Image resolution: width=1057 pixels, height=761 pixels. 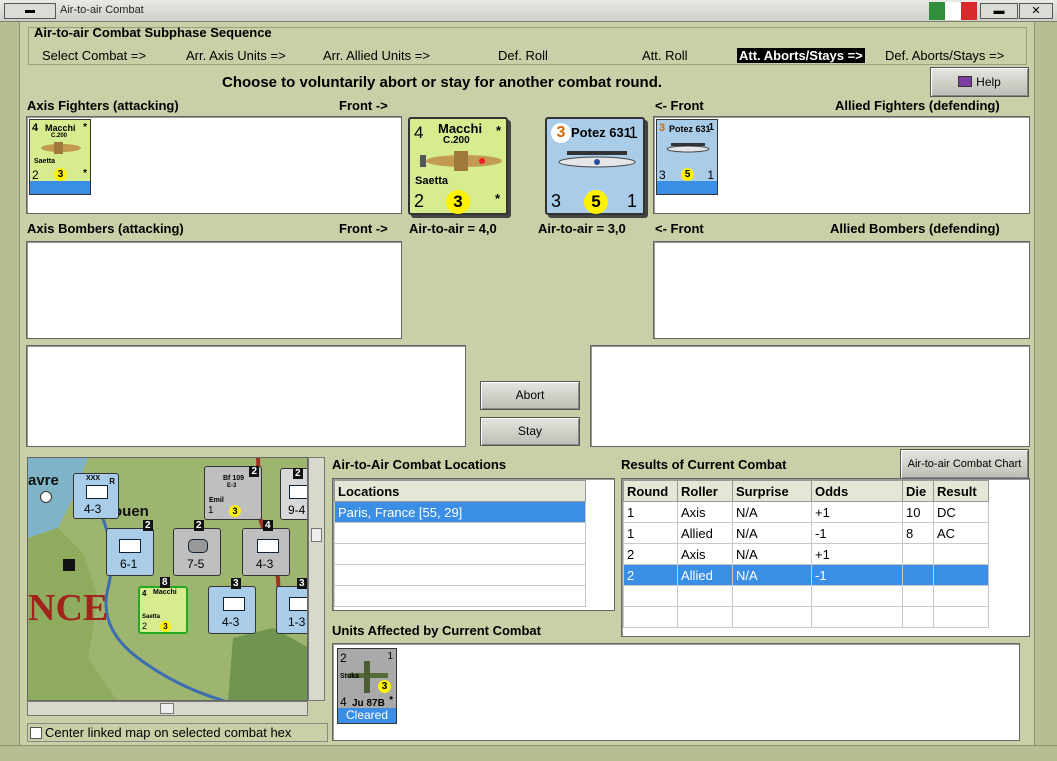 What do you see at coordinates (687, 157) in the screenshot?
I see `allied-fighter-counter: 3 Potez 631 1 3 5 1` at bounding box center [687, 157].